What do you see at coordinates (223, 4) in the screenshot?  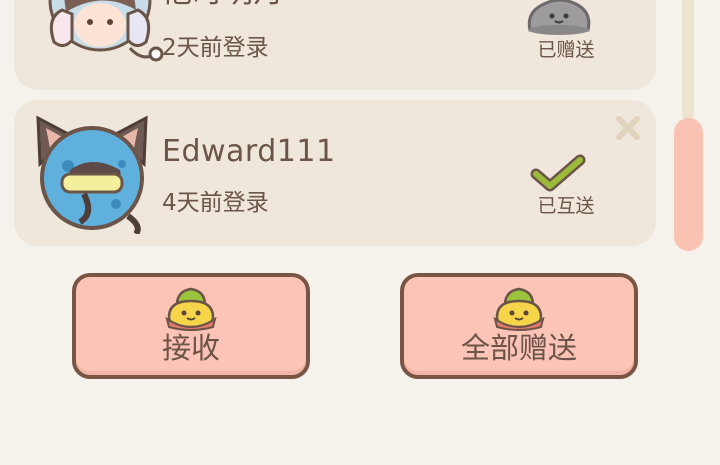 I see `friend-name: 他时明月` at bounding box center [223, 4].